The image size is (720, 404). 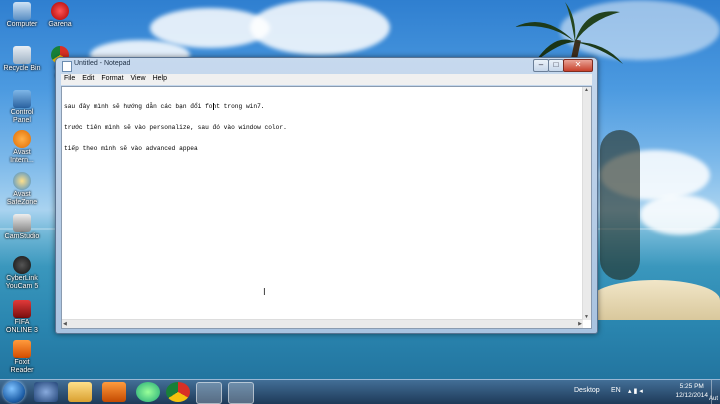 What do you see at coordinates (22, 349) in the screenshot?
I see `foxit-icon` at bounding box center [22, 349].